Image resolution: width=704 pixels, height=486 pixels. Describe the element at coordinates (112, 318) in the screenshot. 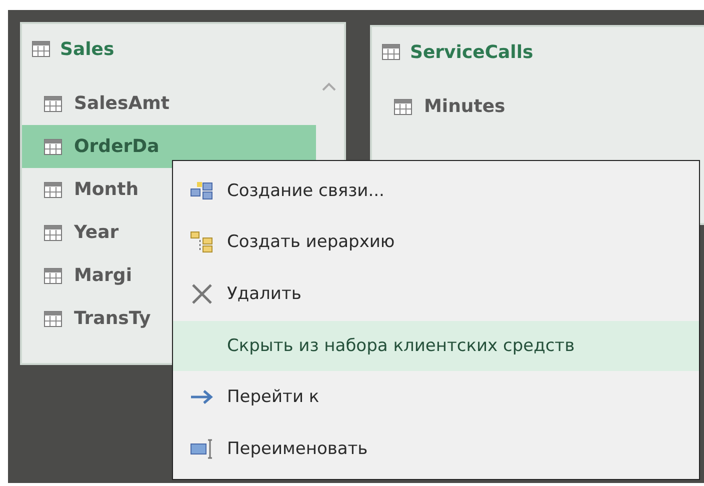

I see `column-name: TransTy` at that location.